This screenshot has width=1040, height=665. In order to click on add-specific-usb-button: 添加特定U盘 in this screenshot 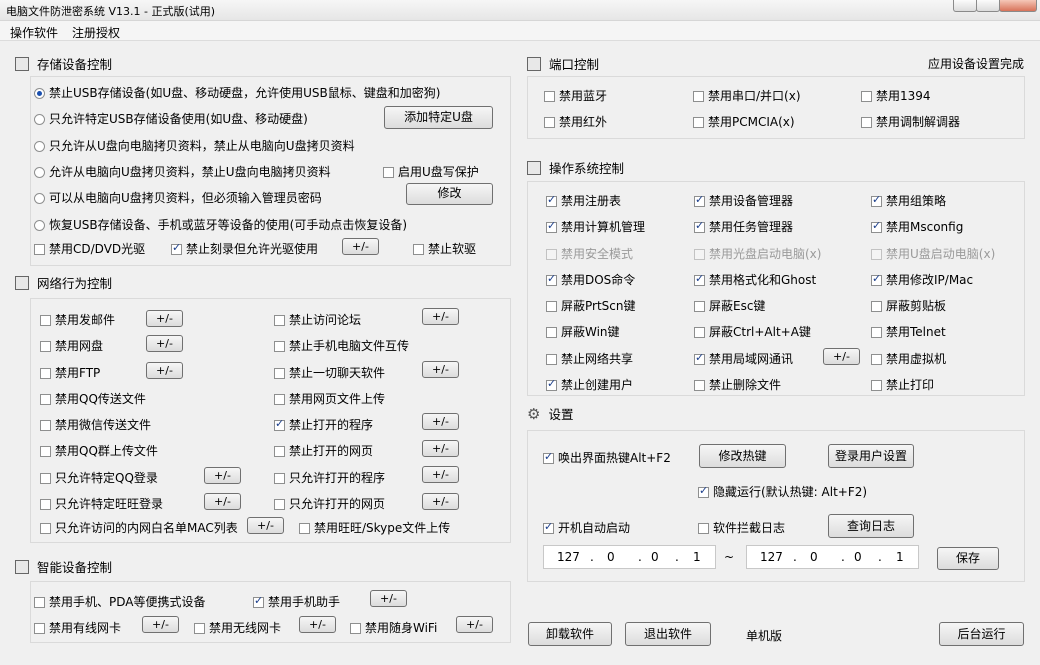, I will do `click(438, 117)`.